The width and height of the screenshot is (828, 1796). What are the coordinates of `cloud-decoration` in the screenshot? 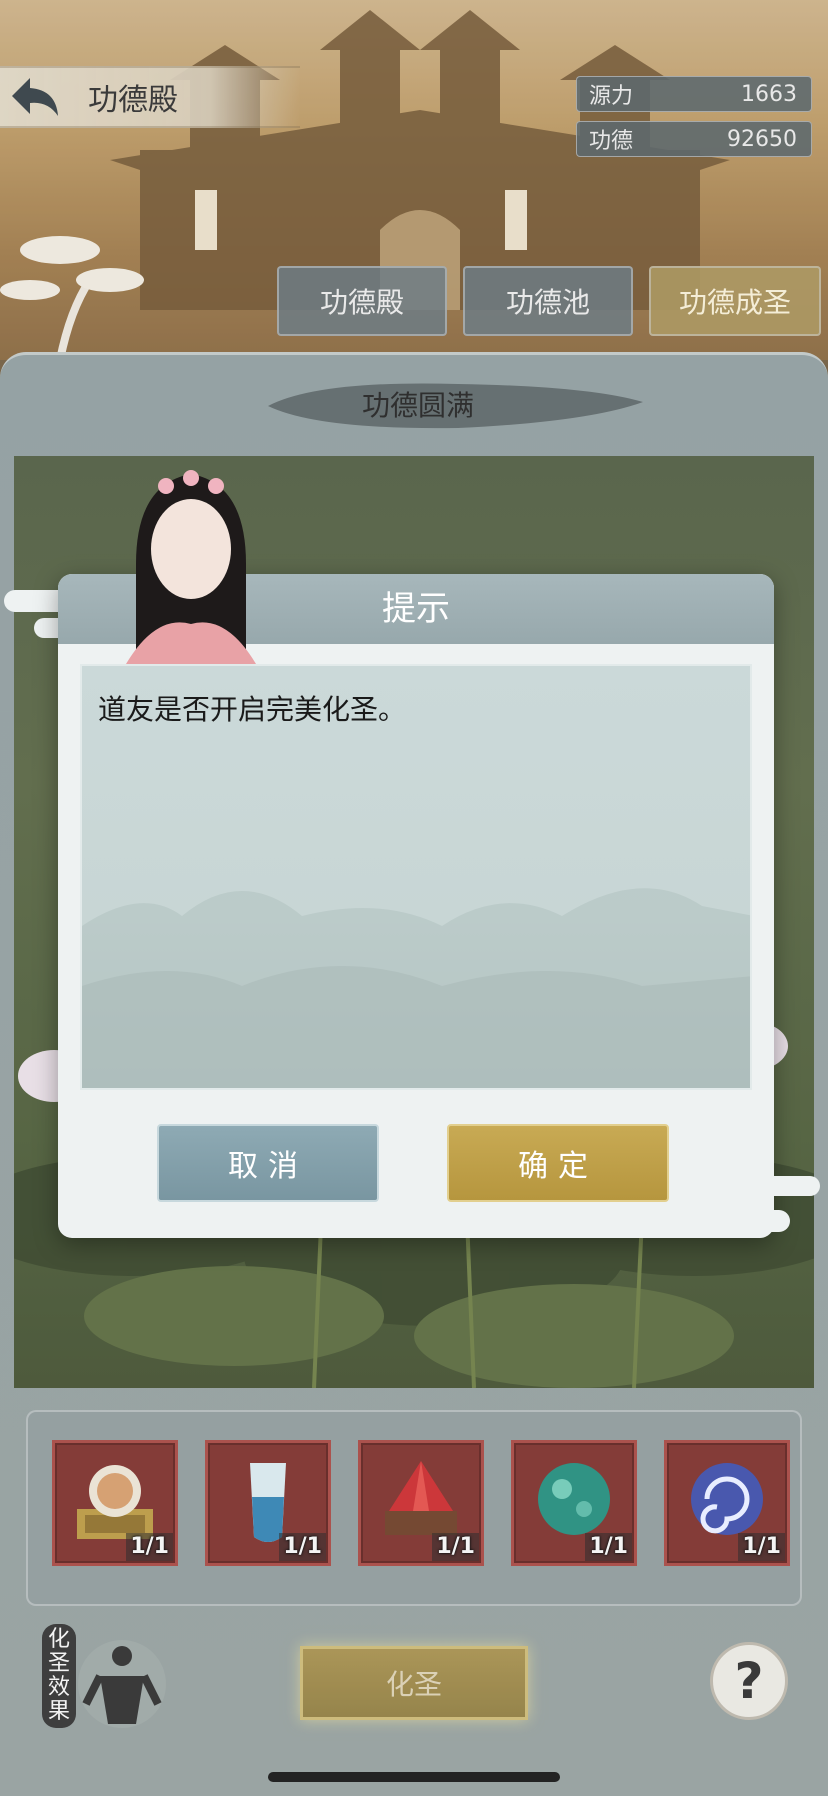 It's located at (720, 1204).